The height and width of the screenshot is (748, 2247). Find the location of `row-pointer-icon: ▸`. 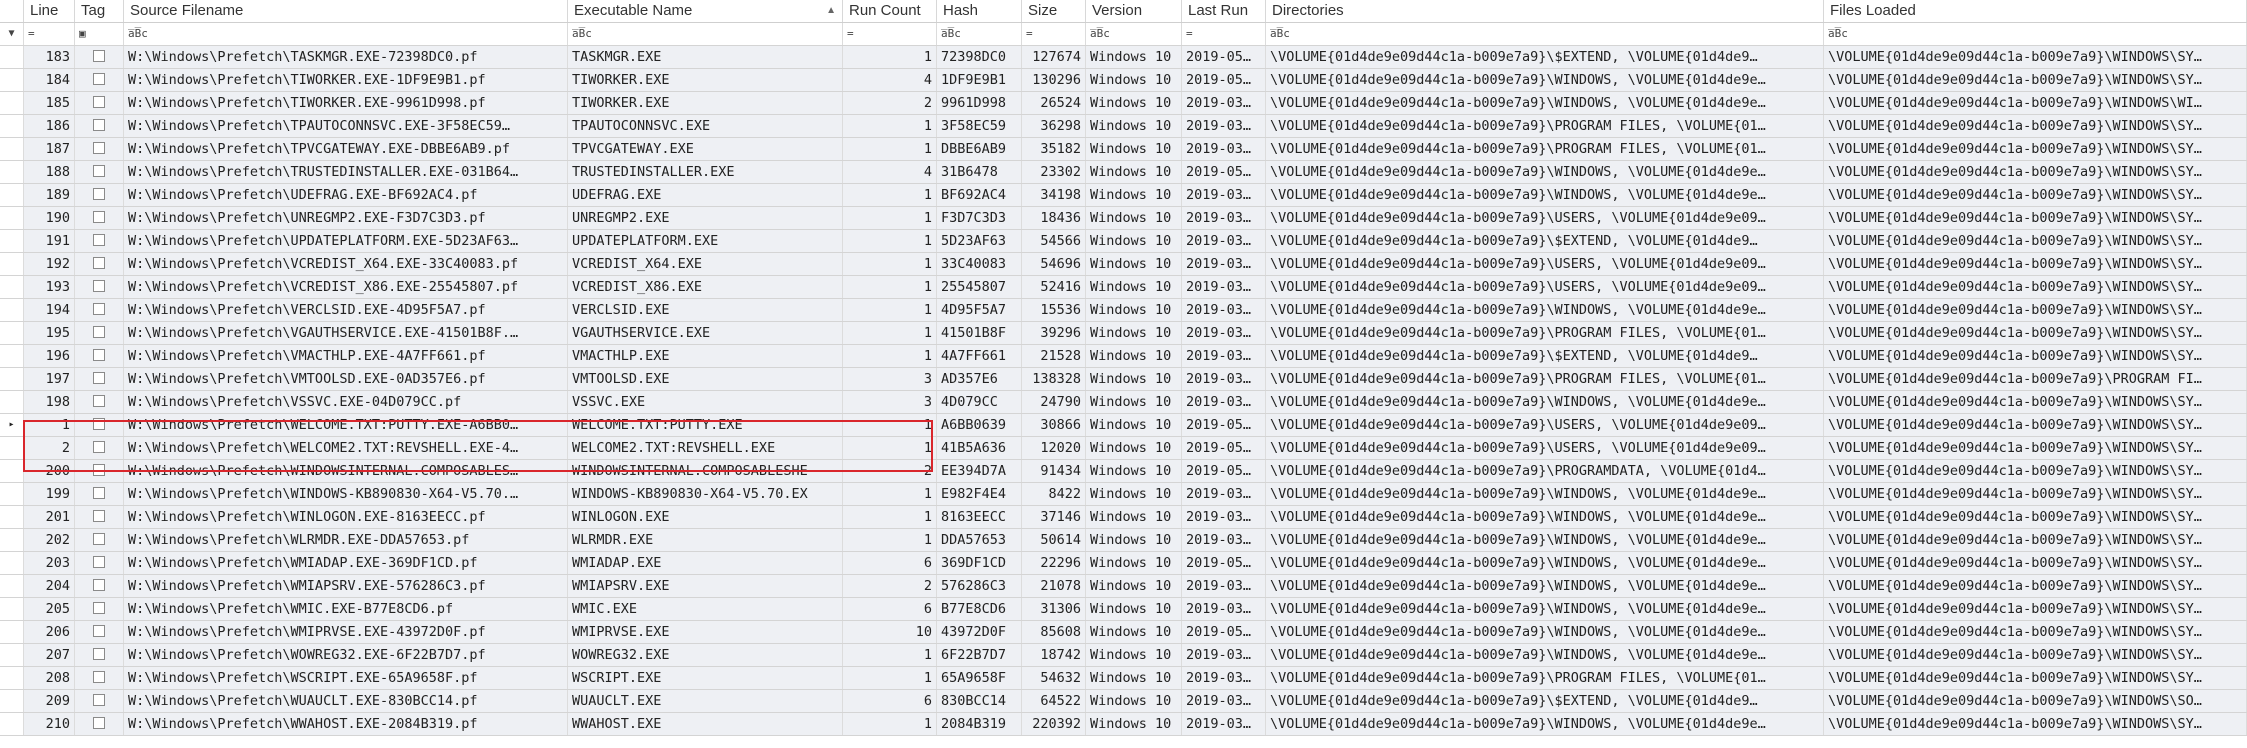

row-pointer-icon: ▸ is located at coordinates (12, 425).